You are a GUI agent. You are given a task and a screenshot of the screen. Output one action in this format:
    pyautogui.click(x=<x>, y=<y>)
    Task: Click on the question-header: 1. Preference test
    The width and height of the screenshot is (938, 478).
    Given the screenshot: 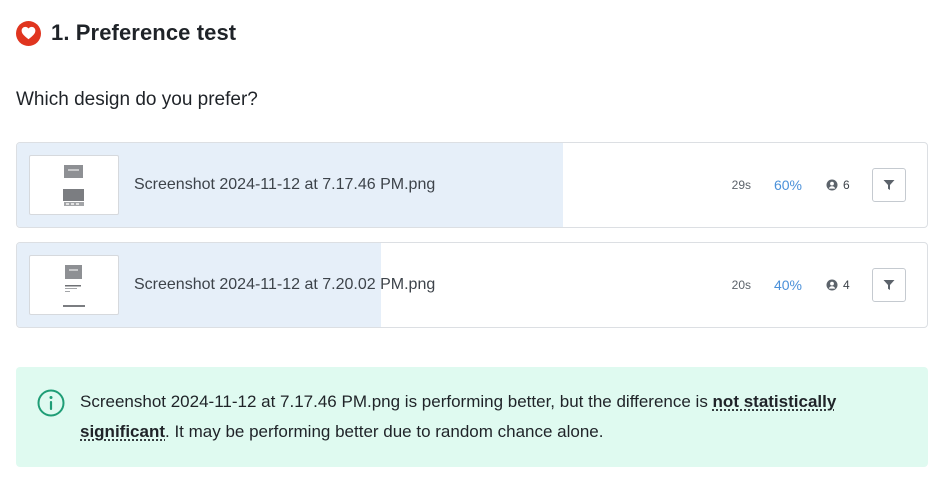 What is the action you would take?
    pyautogui.click(x=126, y=33)
    